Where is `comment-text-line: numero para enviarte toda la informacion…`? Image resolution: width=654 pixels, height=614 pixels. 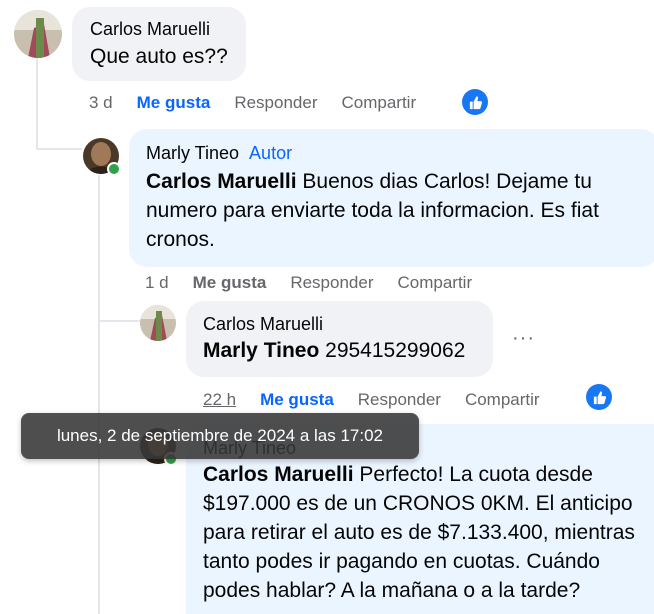 comment-text-line: numero para enviarte toda la informacion… is located at coordinates (372, 210).